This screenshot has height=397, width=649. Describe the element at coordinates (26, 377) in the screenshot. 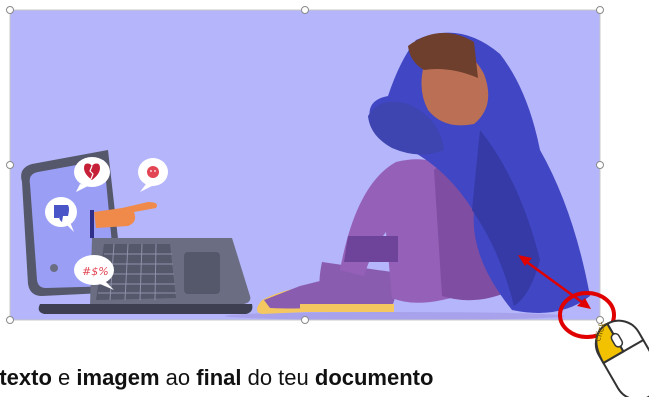

I see `document-text-run: texto` at that location.